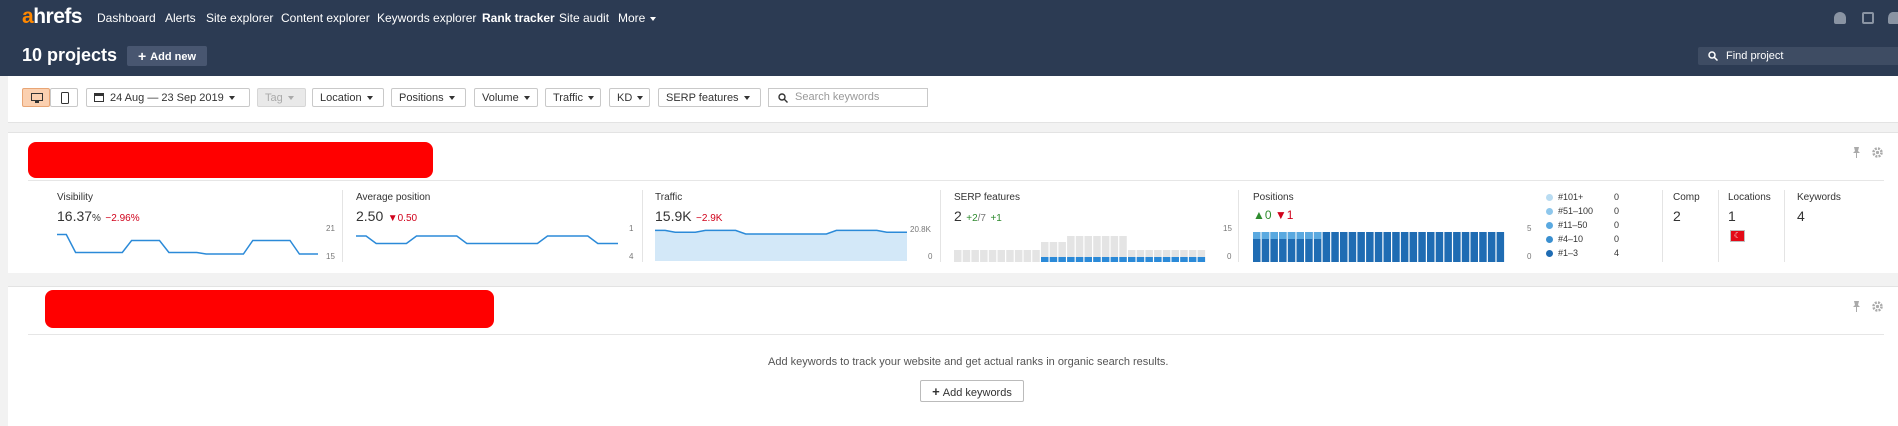 The height and width of the screenshot is (426, 1898). What do you see at coordinates (36, 97) in the screenshot?
I see `desktop-device-toggle` at bounding box center [36, 97].